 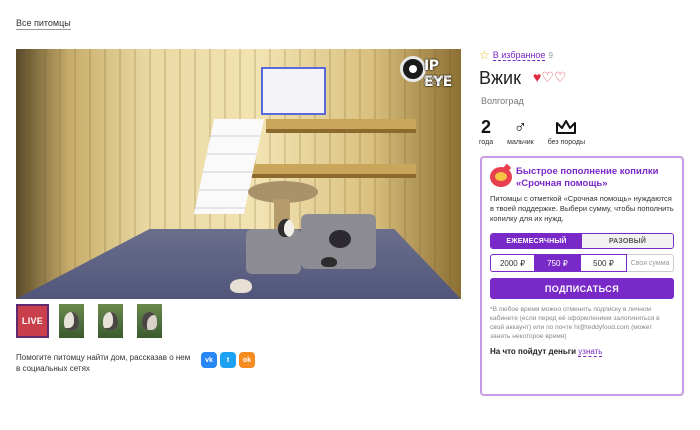 What do you see at coordinates (536, 241) in the screenshot?
I see `tab-monthly: ЕЖЕМЕСЯЧНЫЙ` at bounding box center [536, 241].